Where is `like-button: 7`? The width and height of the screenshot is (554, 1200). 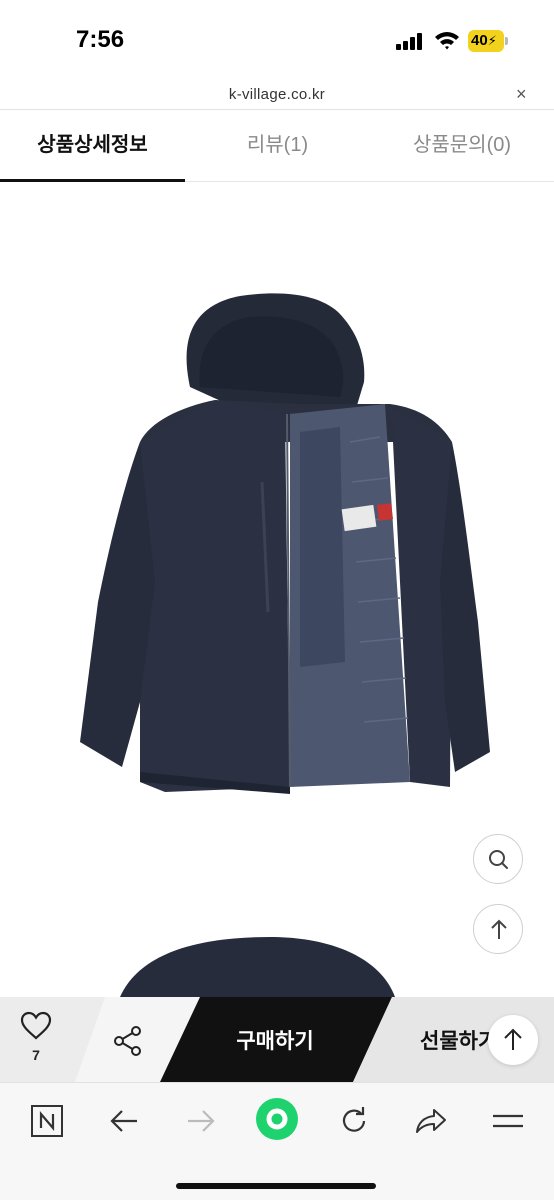 like-button: 7 is located at coordinates (37, 1039).